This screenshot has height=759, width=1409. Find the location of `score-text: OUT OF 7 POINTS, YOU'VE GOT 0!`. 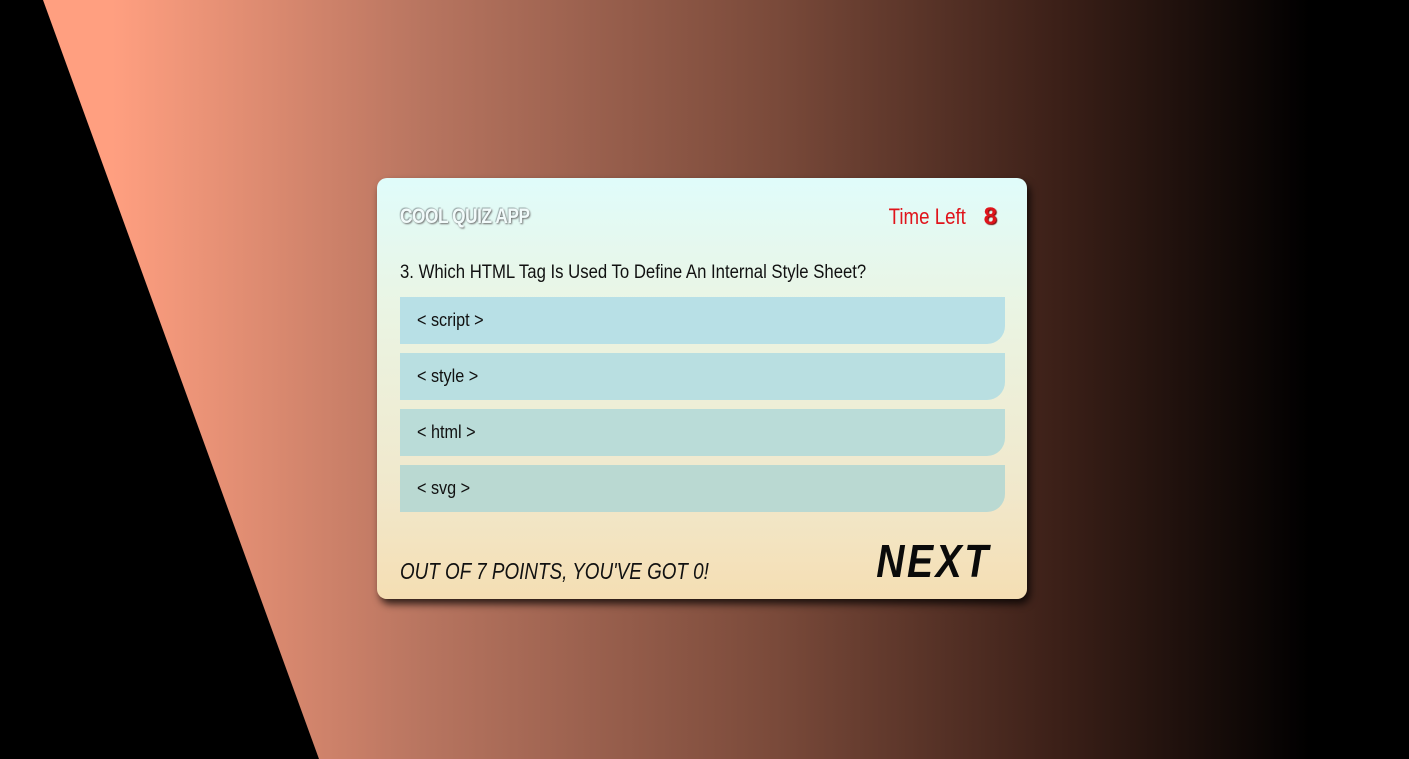

score-text: OUT OF 7 POINTS, YOU'VE GOT 0! is located at coordinates (554, 571).